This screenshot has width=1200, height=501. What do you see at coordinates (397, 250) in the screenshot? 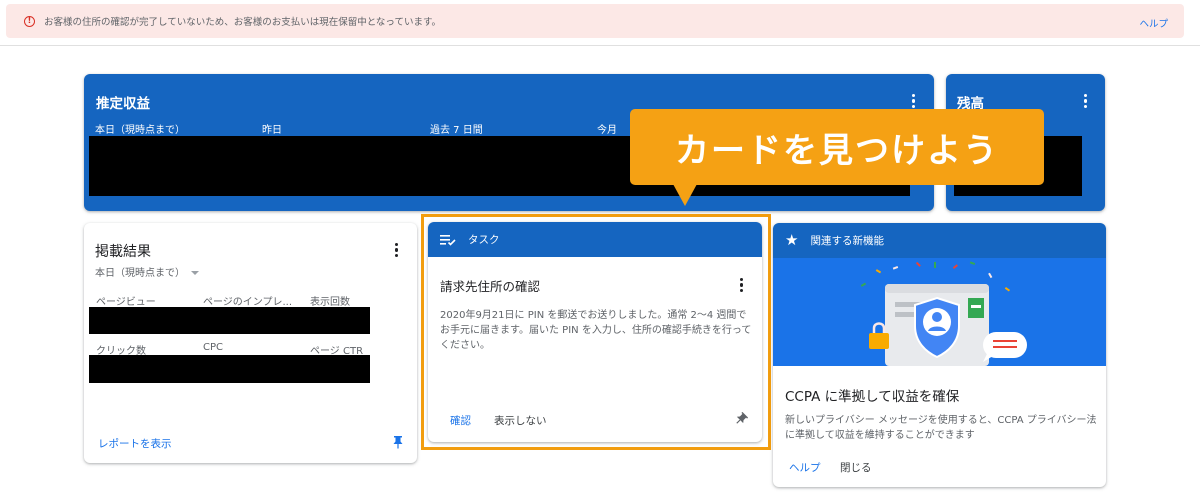
I see `performance-more-icon` at bounding box center [397, 250].